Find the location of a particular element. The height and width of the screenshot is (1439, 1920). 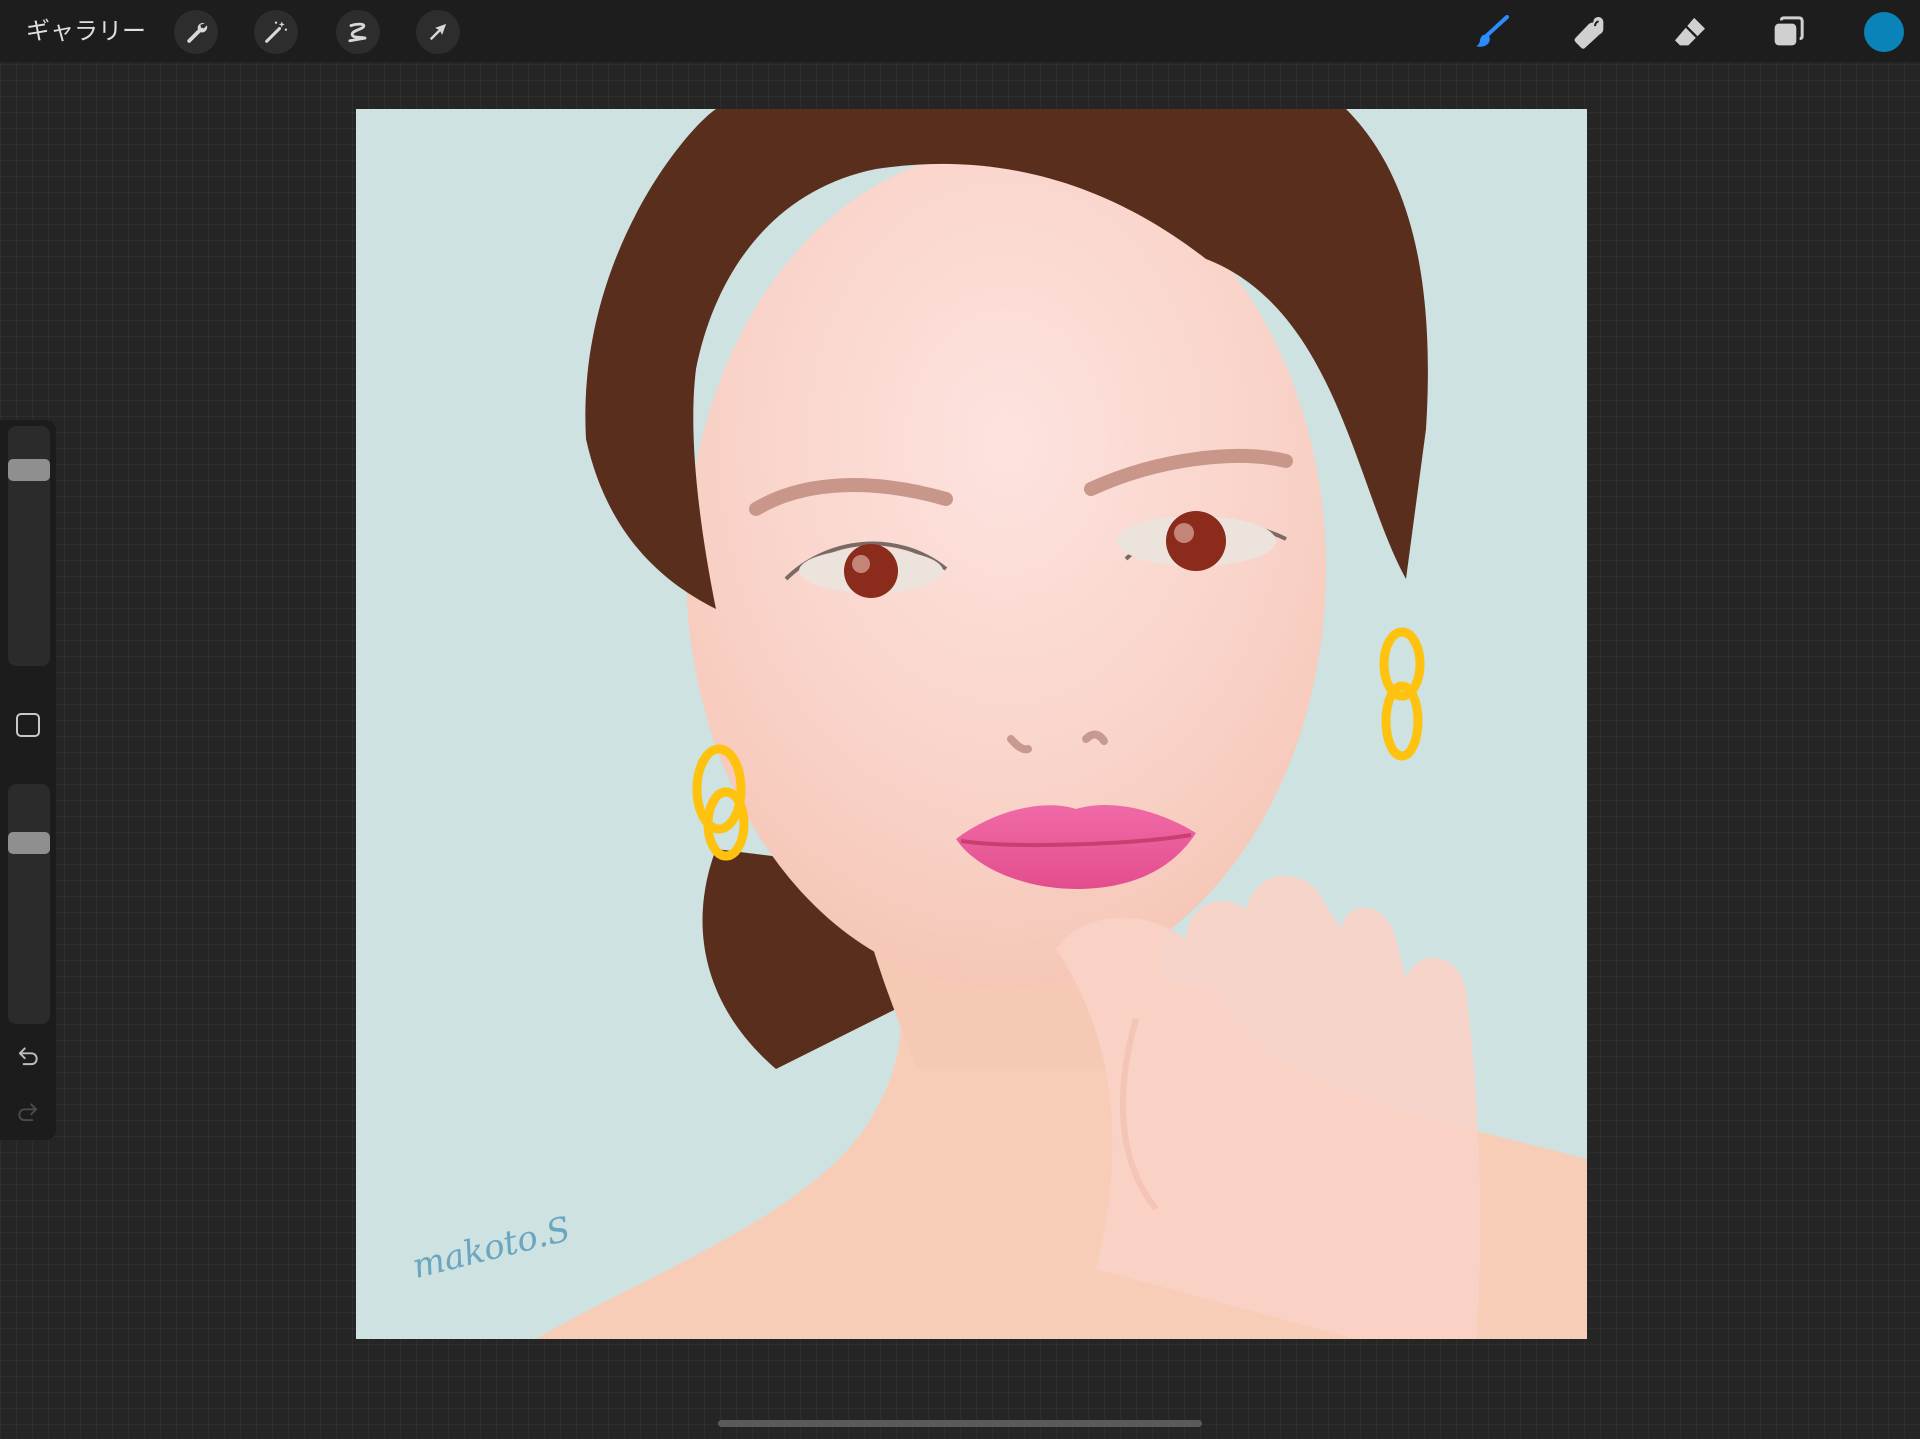

selection-s-icon is located at coordinates (357, 32).